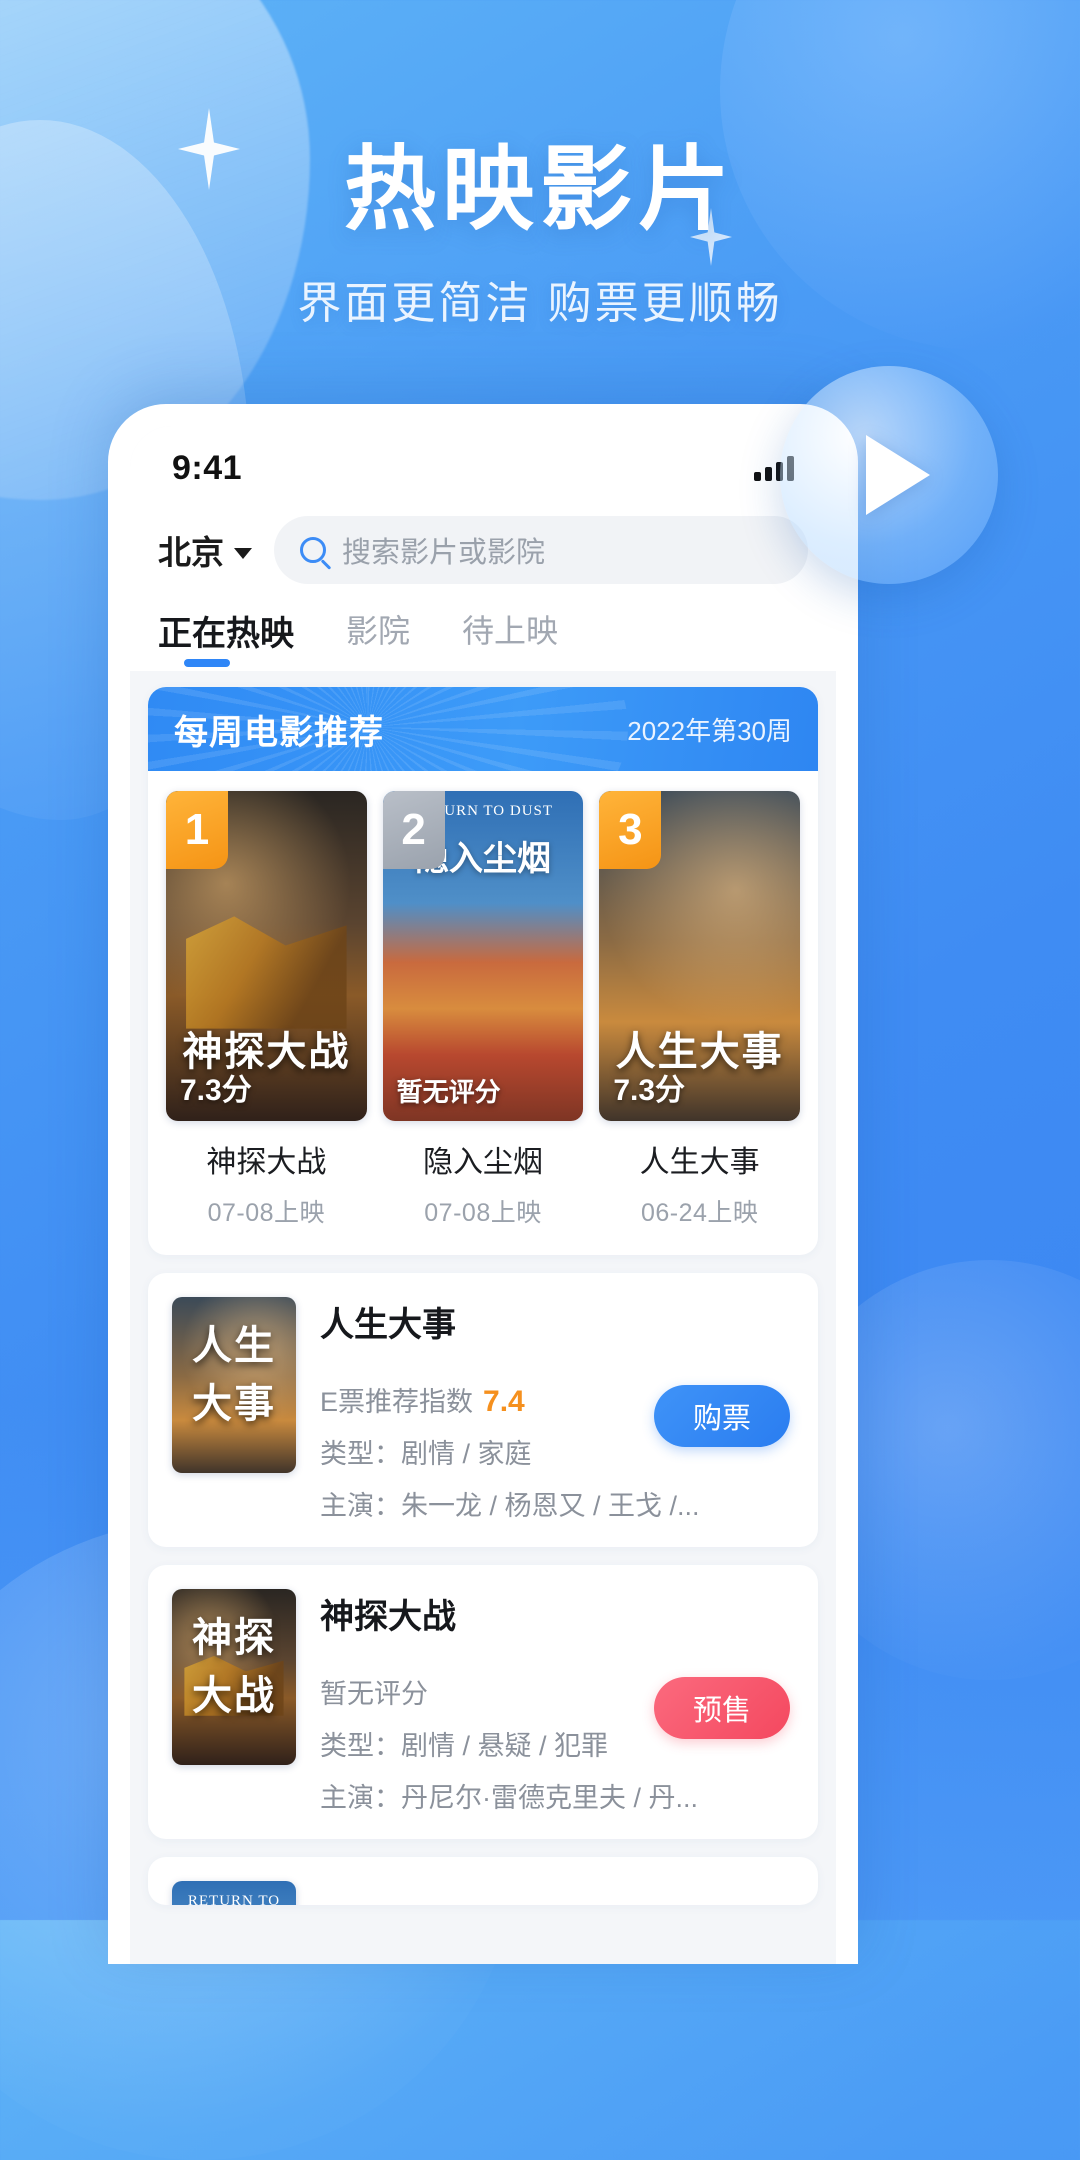 This screenshot has width=1080, height=2160. What do you see at coordinates (397, 1402) in the screenshot?
I see `rating-label: E票推荐指数` at bounding box center [397, 1402].